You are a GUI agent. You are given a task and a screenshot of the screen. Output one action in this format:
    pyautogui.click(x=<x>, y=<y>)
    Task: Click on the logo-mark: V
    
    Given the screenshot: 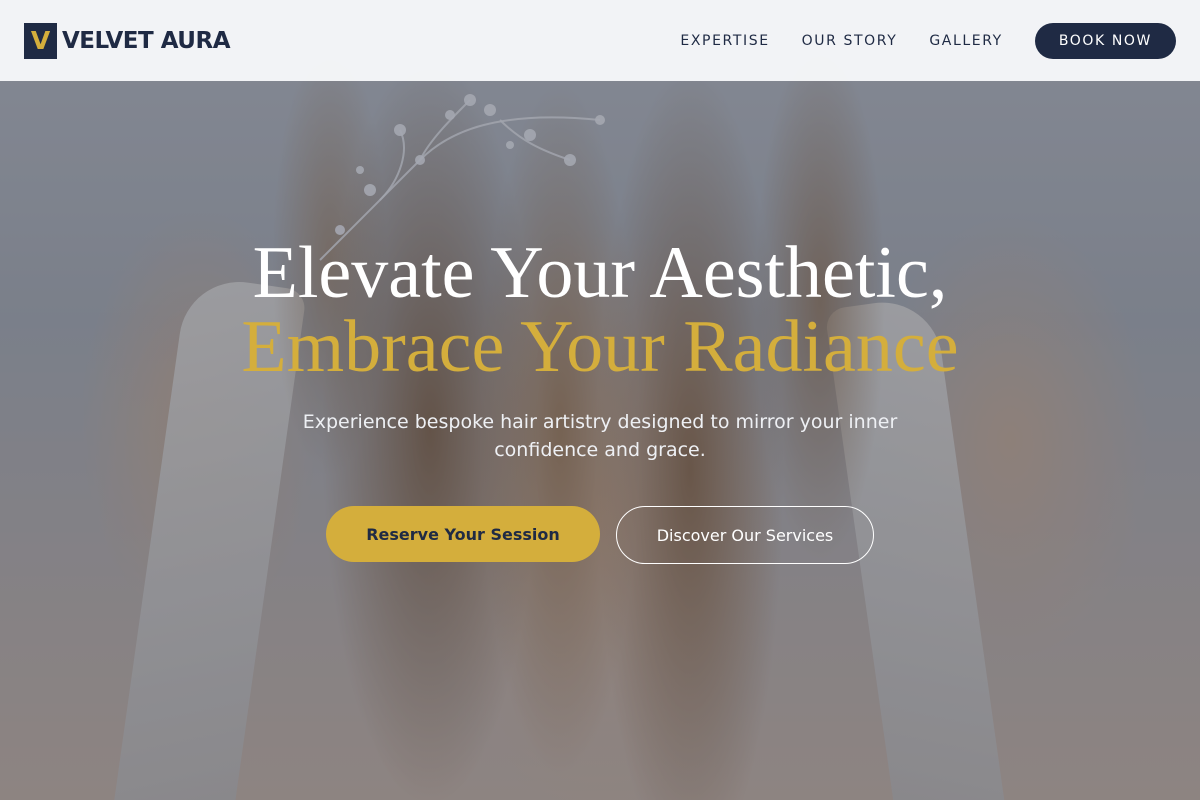 What is the action you would take?
    pyautogui.click(x=40, y=40)
    